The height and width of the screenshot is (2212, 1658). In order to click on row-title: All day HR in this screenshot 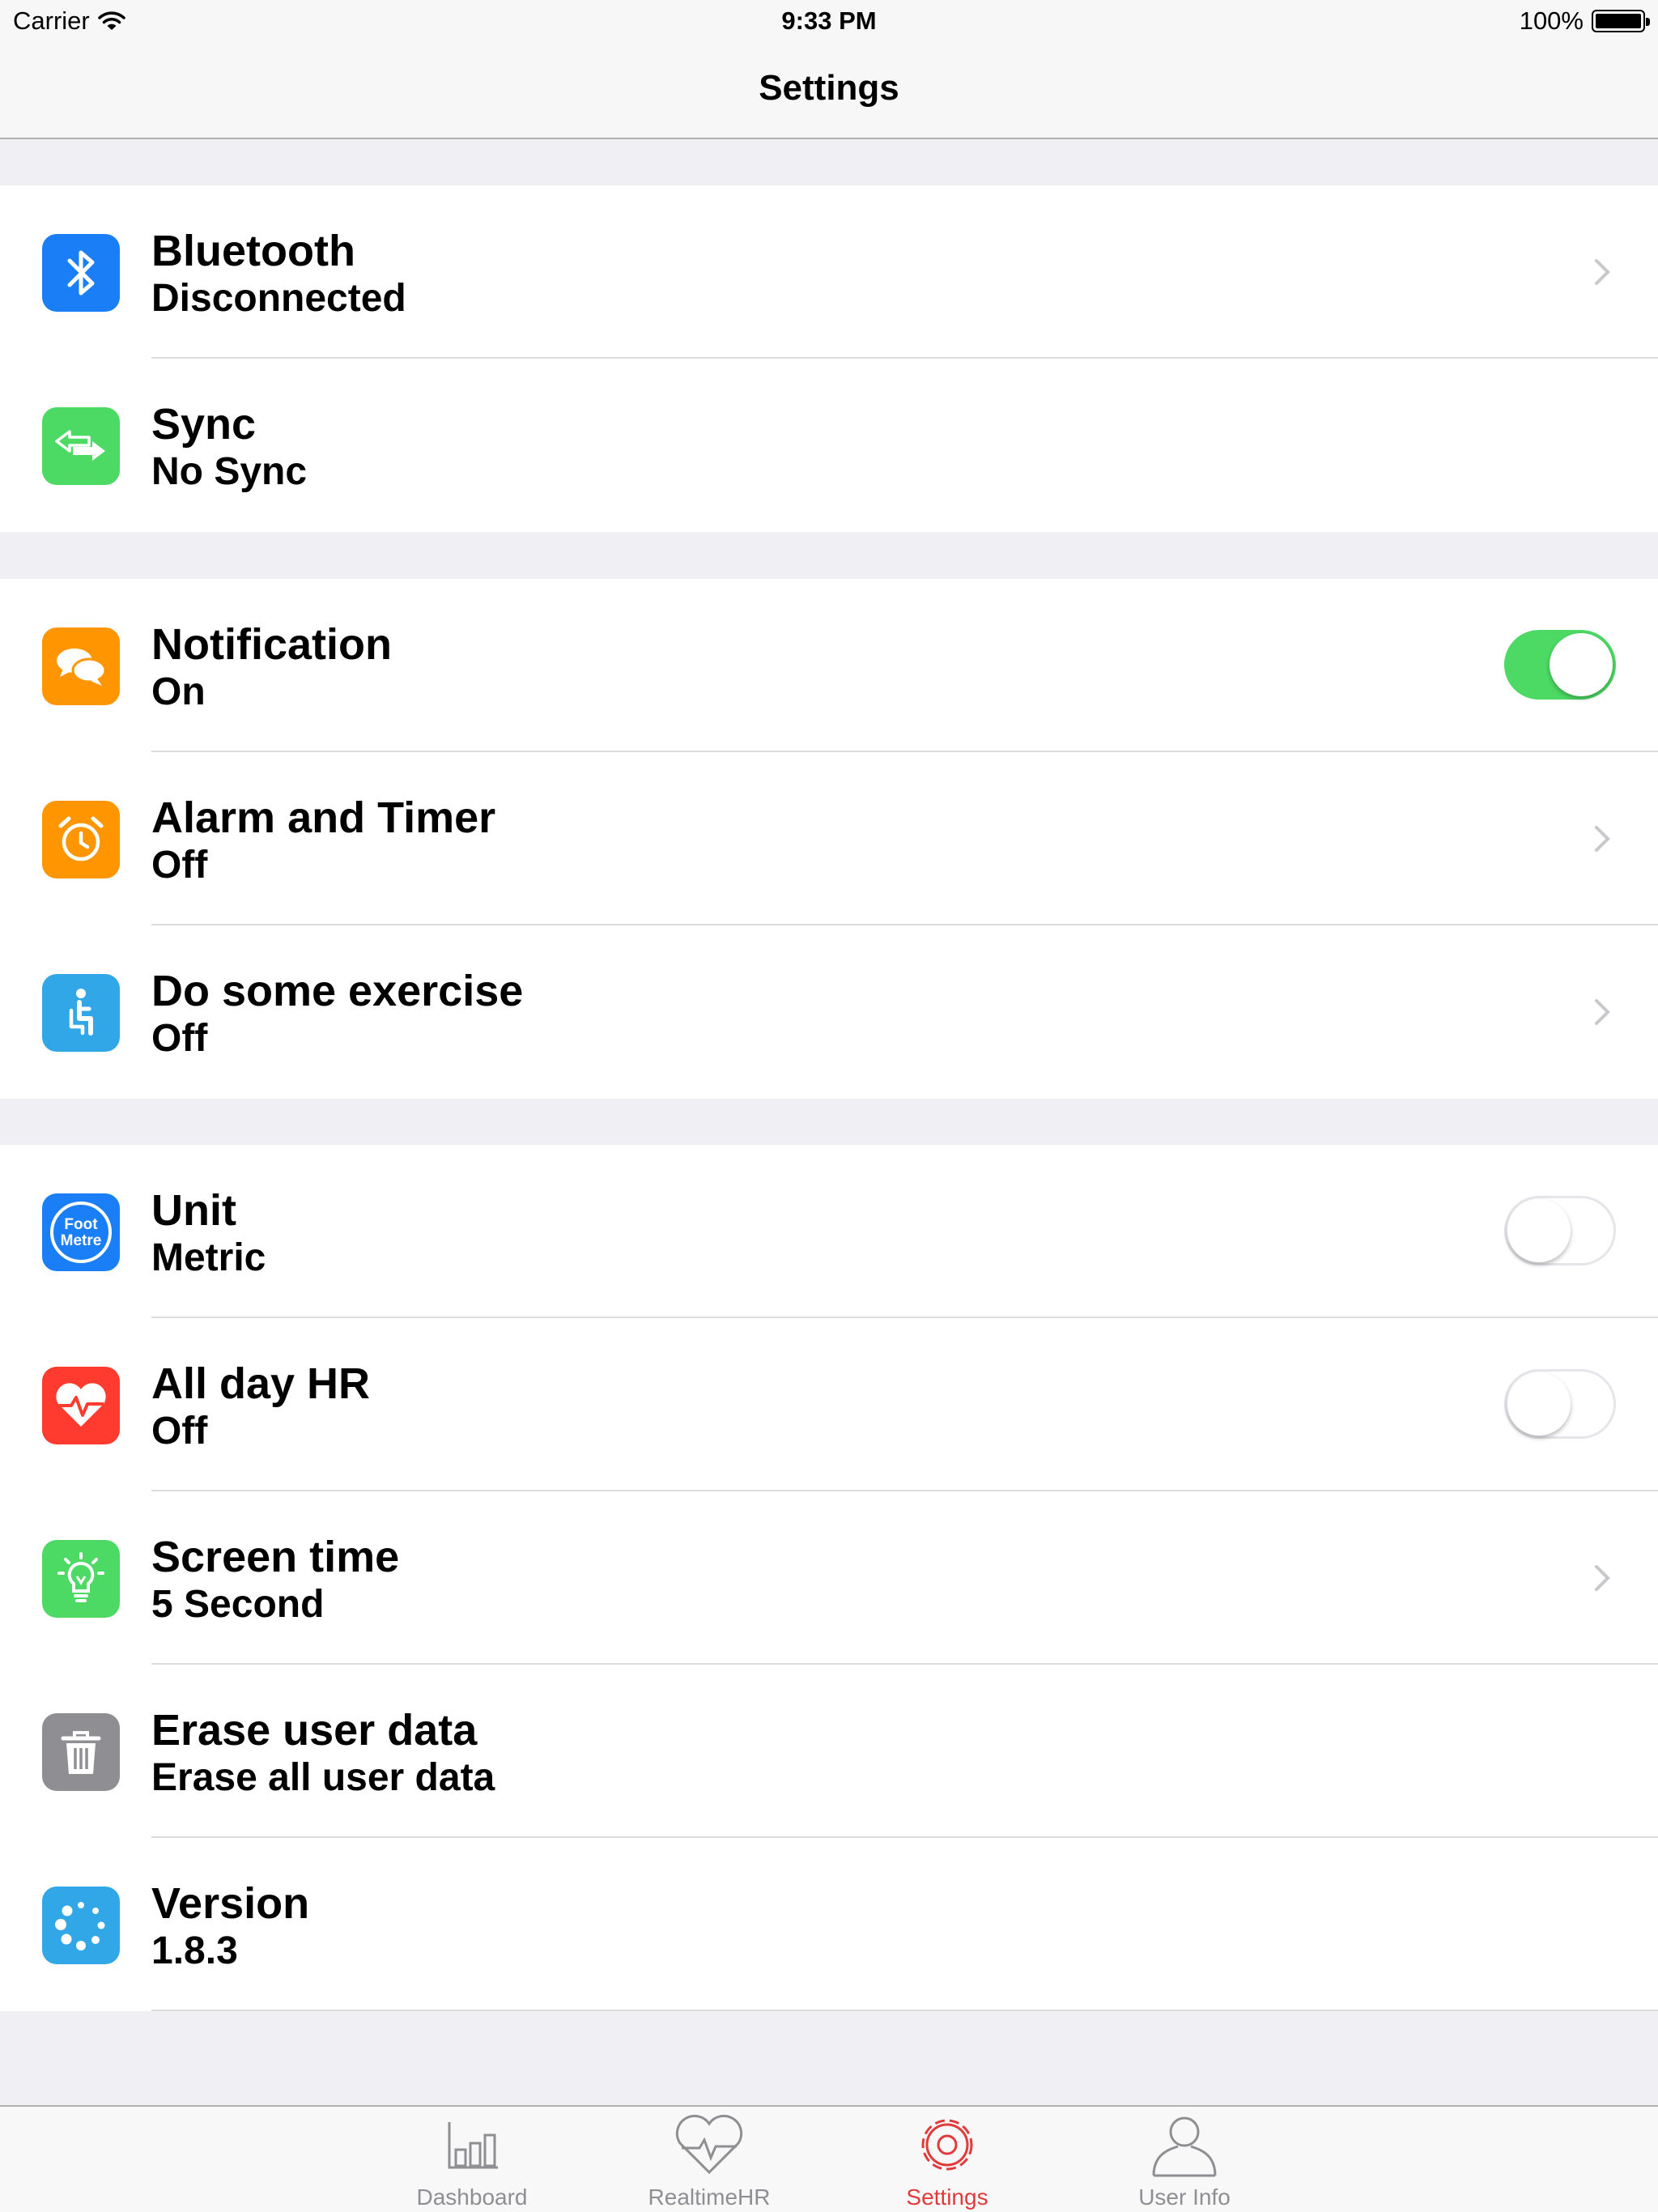, I will do `click(261, 1383)`.